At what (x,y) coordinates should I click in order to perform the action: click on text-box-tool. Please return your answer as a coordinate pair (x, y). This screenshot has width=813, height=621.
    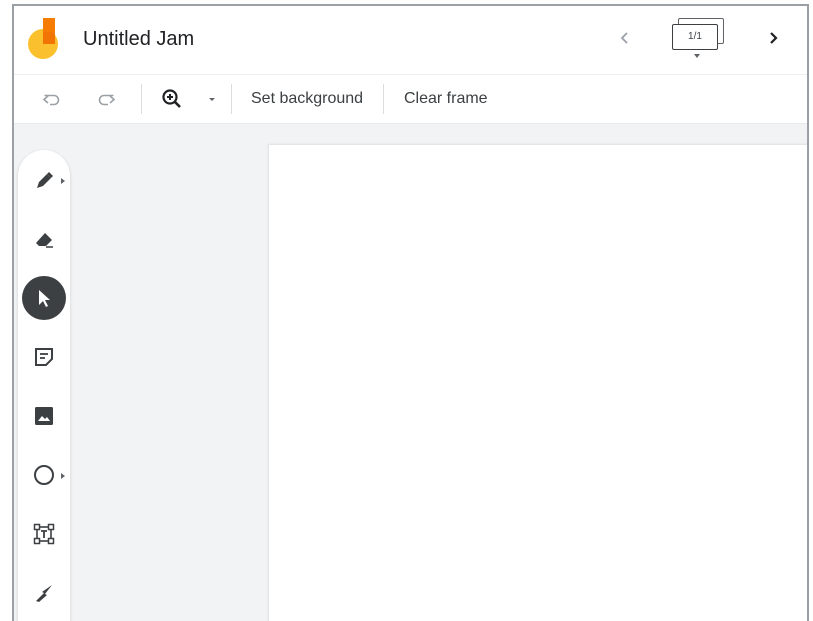
    Looking at the image, I should click on (44, 534).